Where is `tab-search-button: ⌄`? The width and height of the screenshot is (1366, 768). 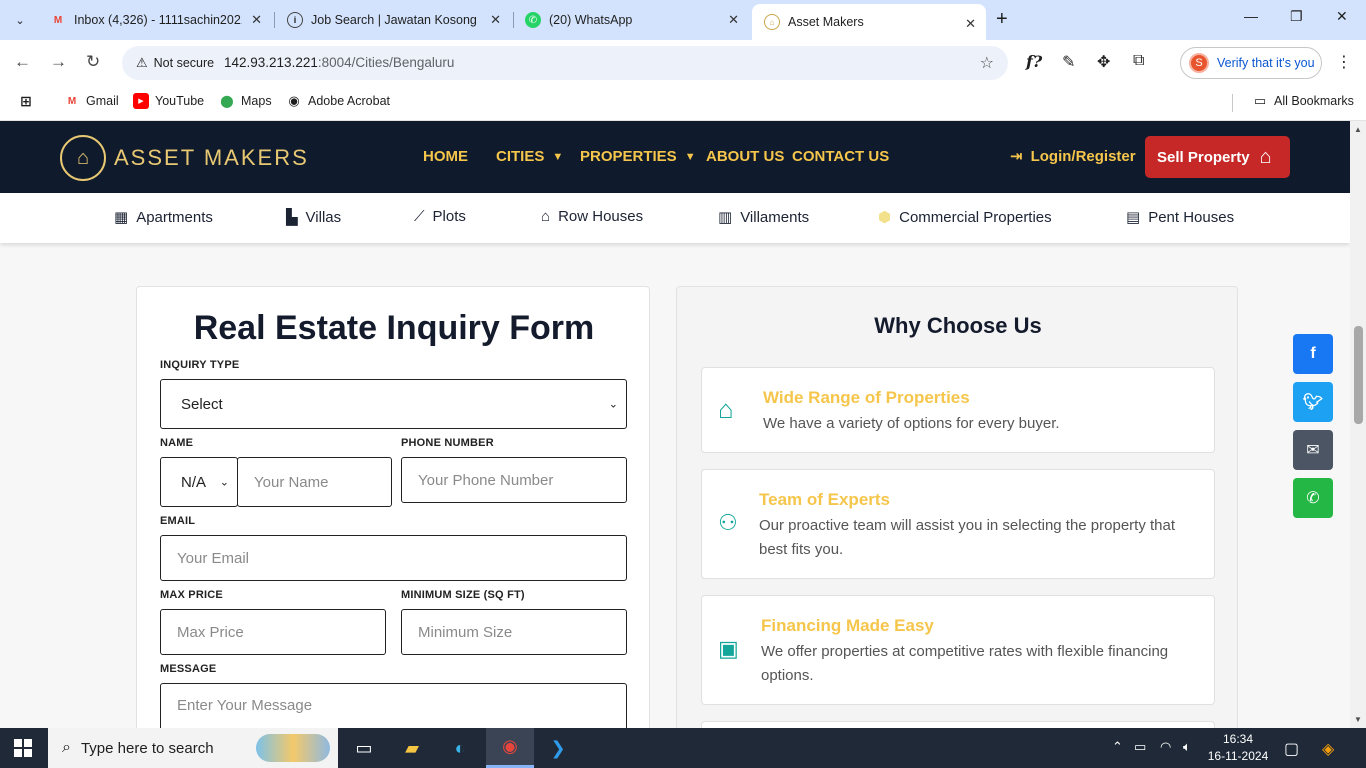 tab-search-button: ⌄ is located at coordinates (20, 20).